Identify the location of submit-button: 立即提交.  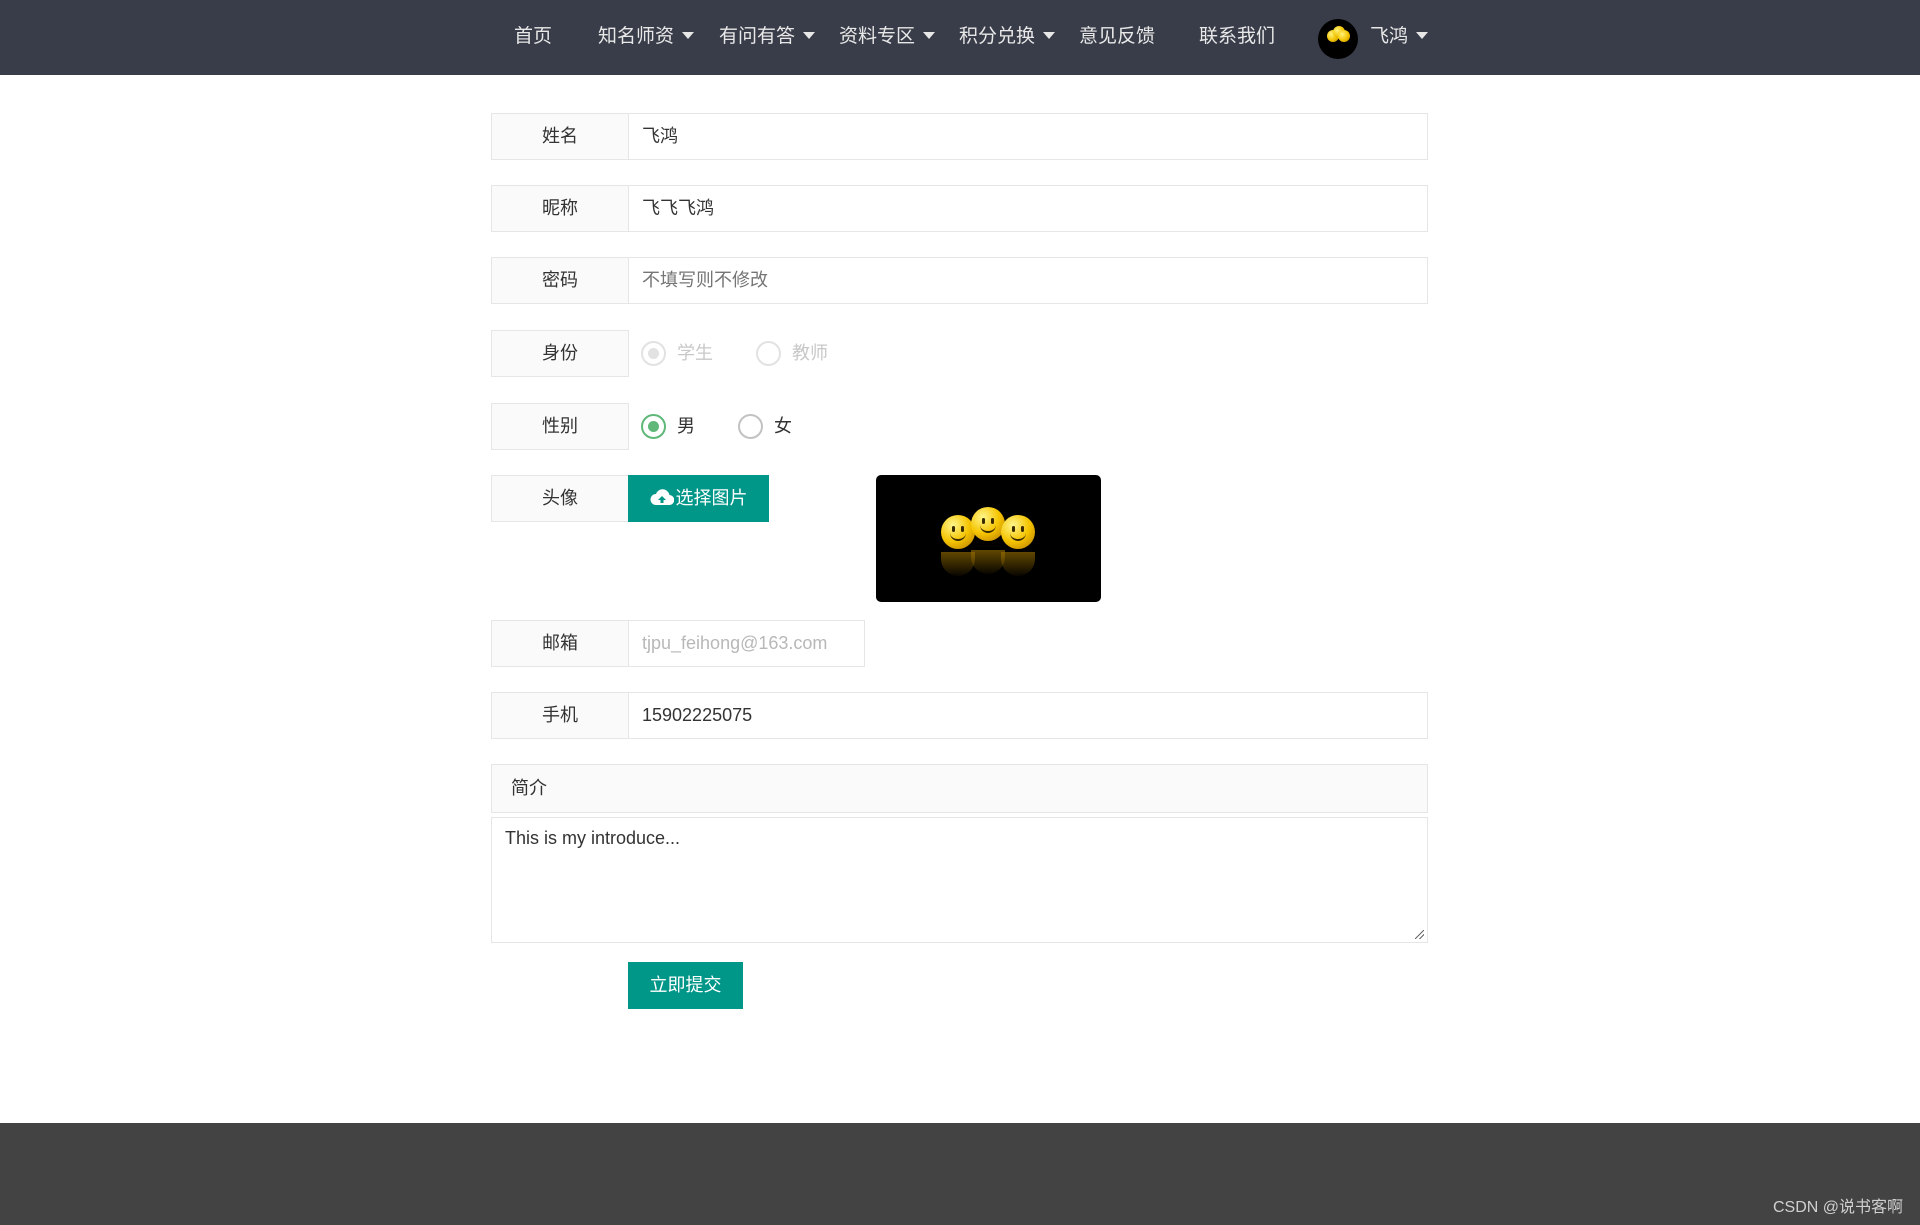
(685, 985).